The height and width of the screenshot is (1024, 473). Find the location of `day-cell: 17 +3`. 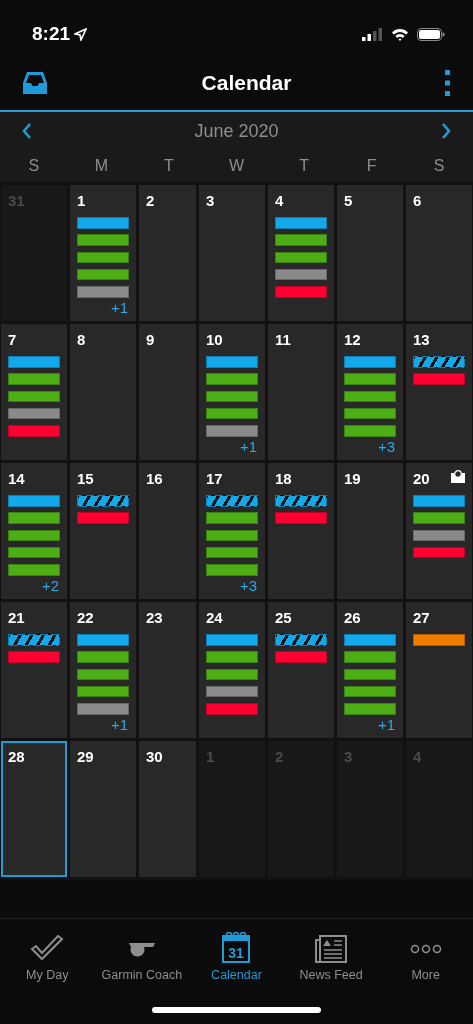

day-cell: 17 +3 is located at coordinates (232, 531).